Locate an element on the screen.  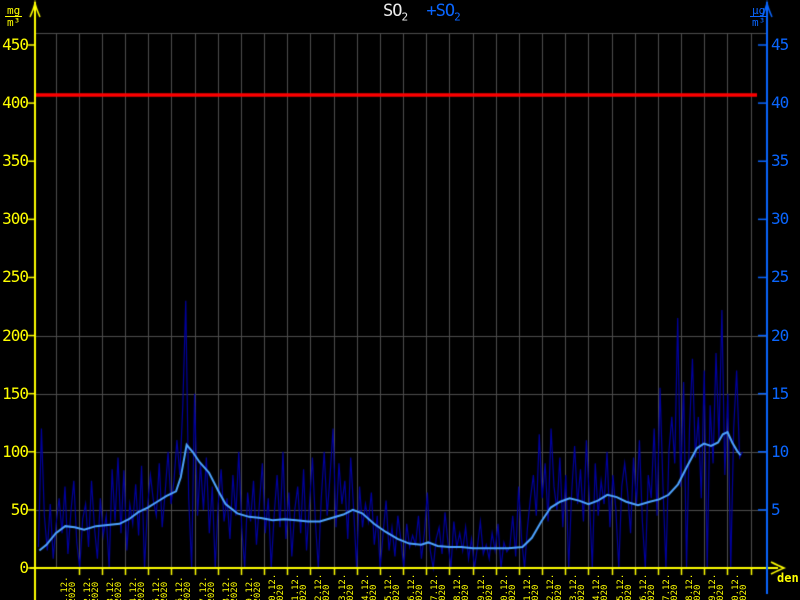
chart-title: SO2 +SO2 is located at coordinates (422, 14).